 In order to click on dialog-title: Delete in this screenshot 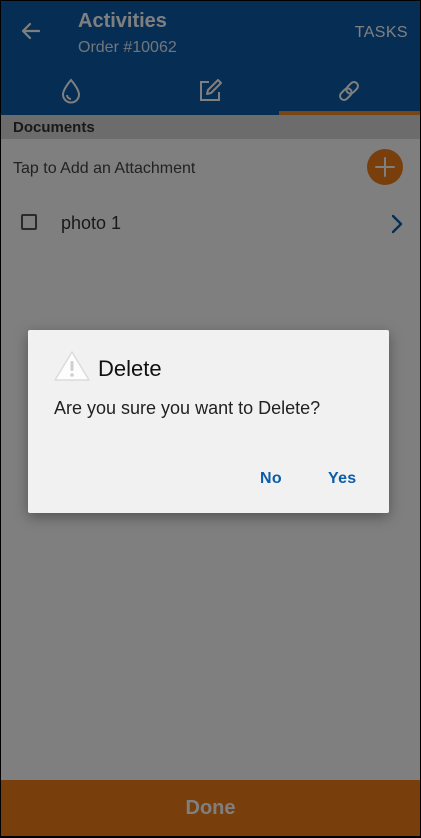, I will do `click(130, 368)`.